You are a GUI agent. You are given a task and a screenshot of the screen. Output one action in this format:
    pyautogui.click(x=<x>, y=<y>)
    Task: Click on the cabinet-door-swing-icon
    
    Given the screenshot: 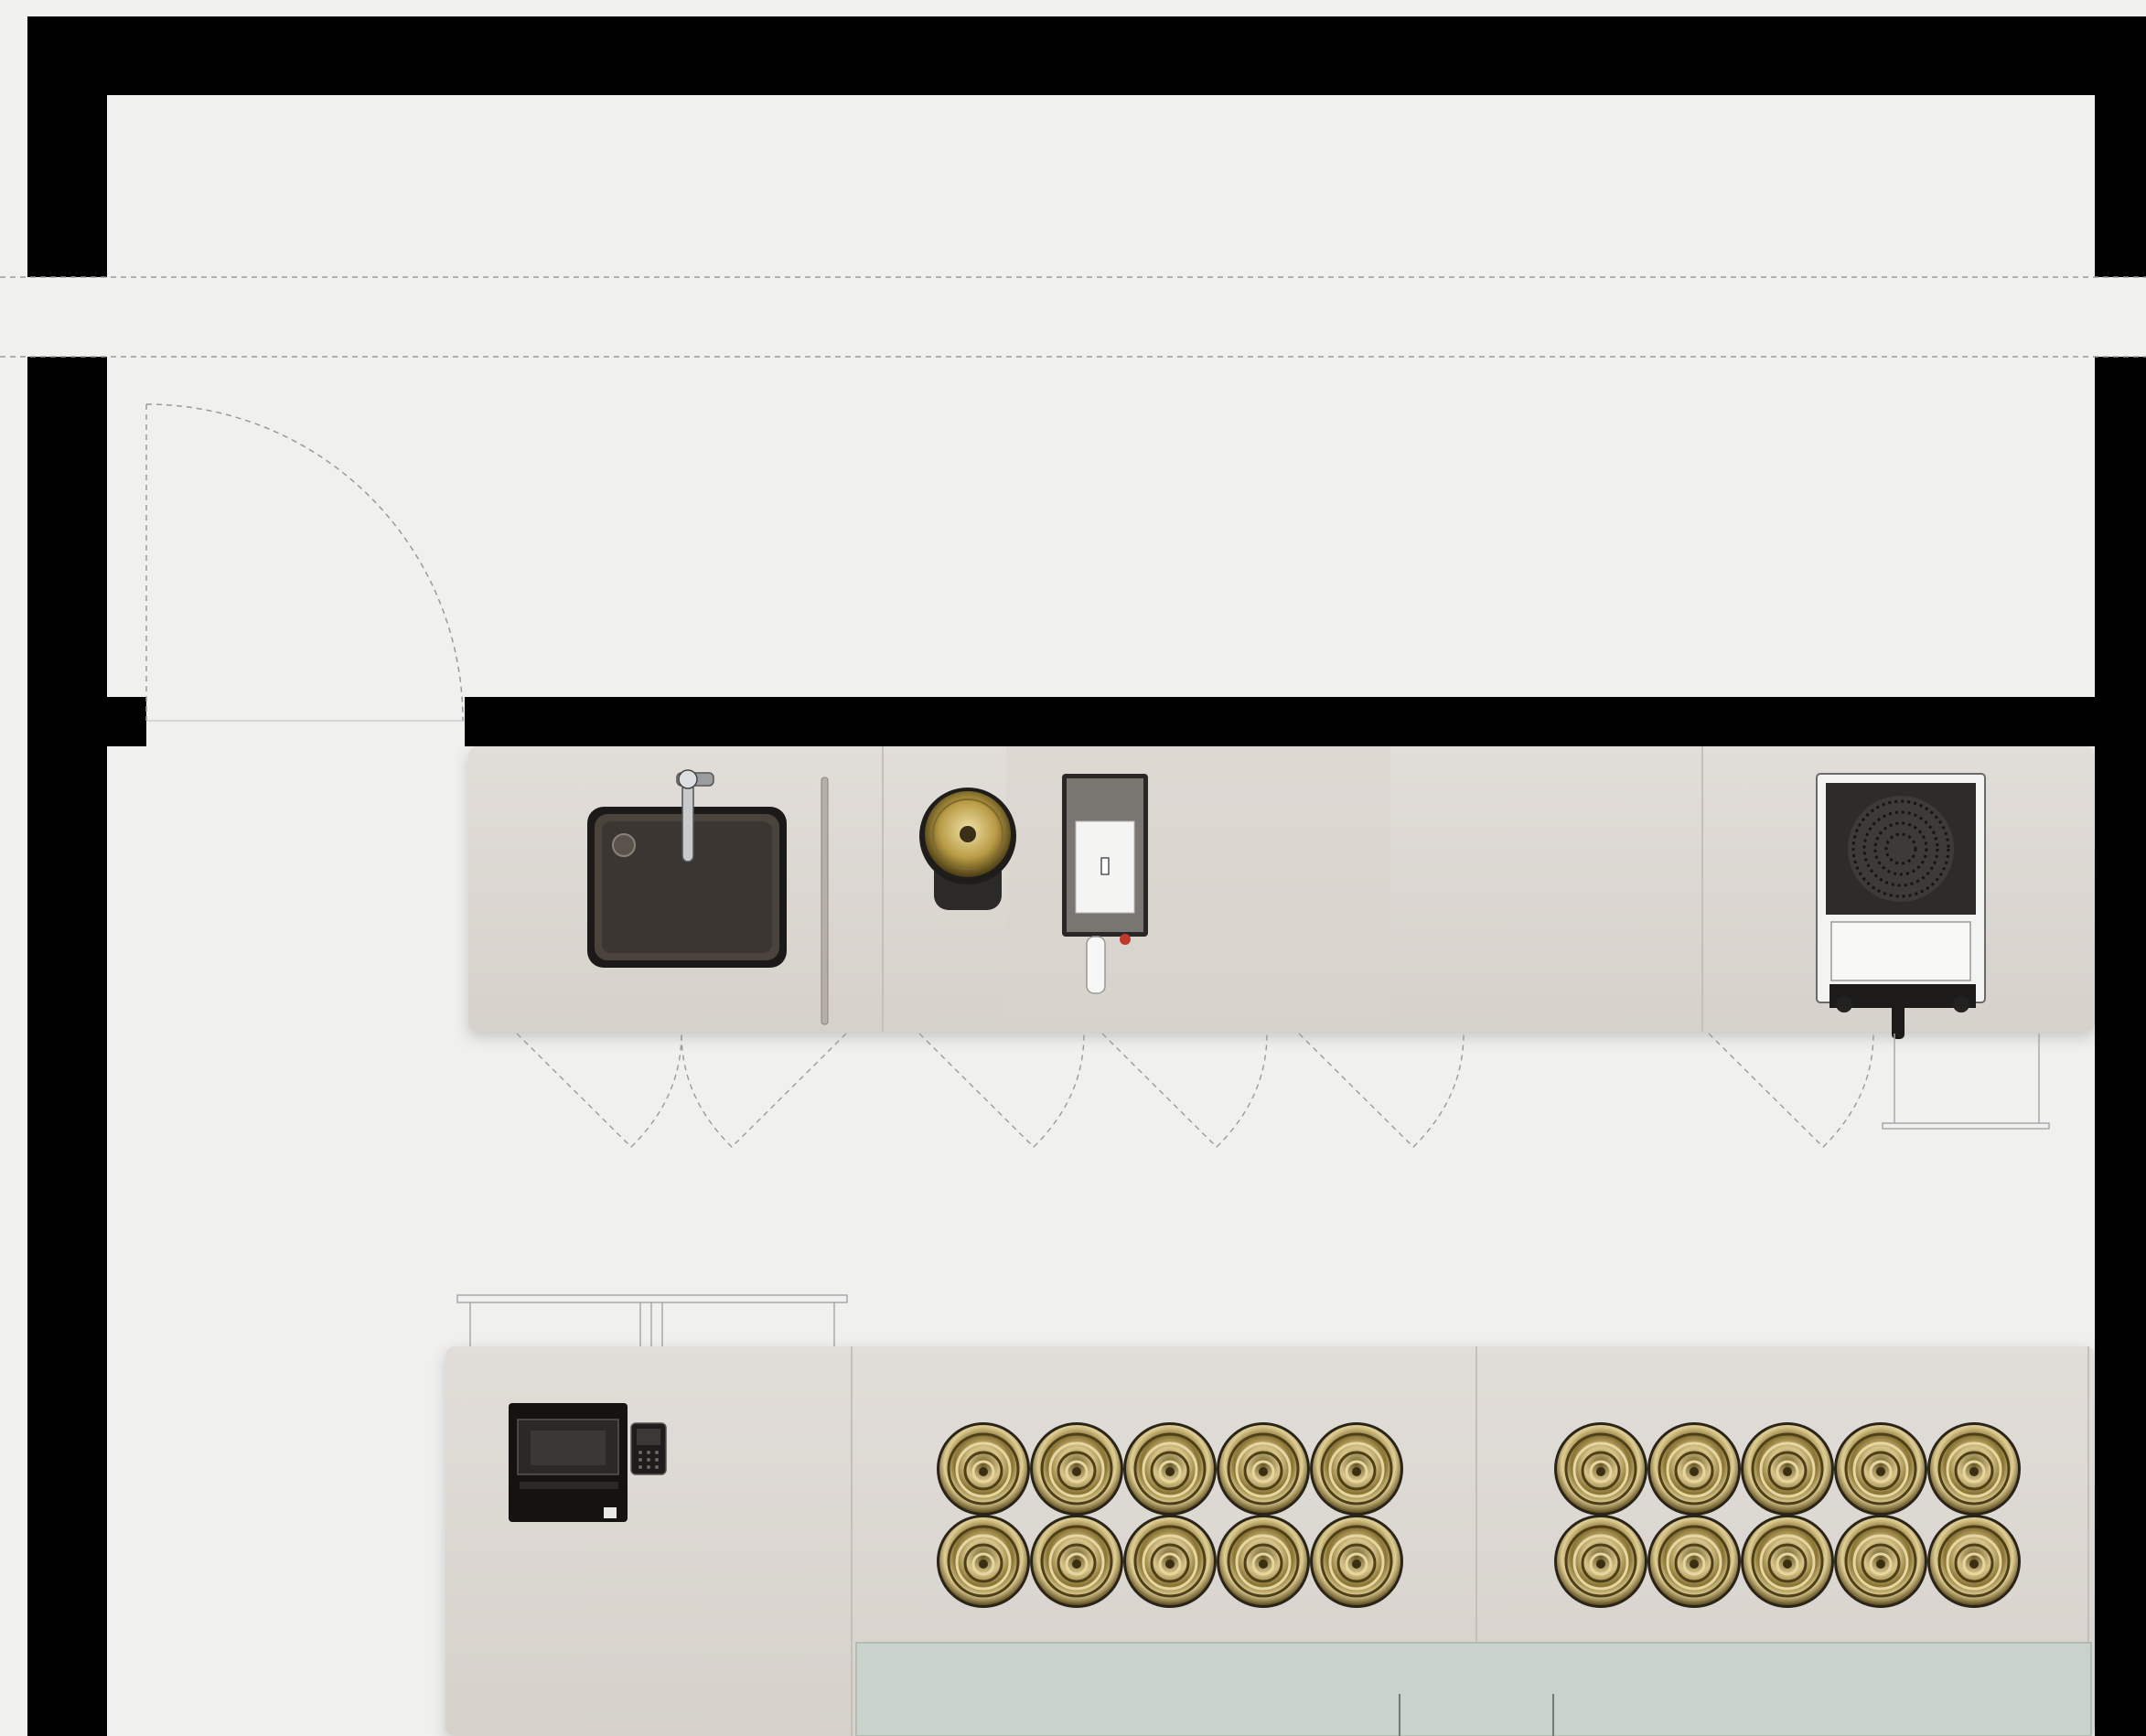 What is the action you would take?
    pyautogui.click(x=1195, y=1090)
    